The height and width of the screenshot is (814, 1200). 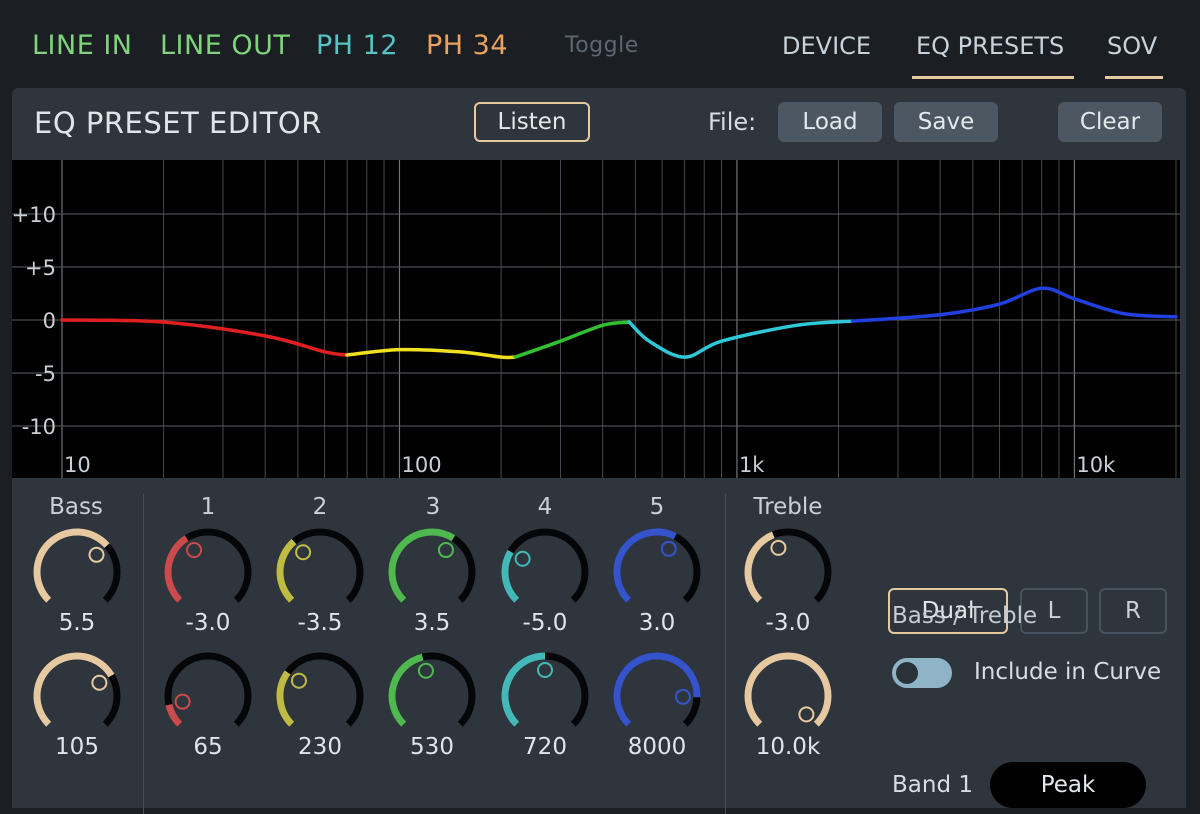 What do you see at coordinates (788, 507) in the screenshot?
I see `treble-label: Treble` at bounding box center [788, 507].